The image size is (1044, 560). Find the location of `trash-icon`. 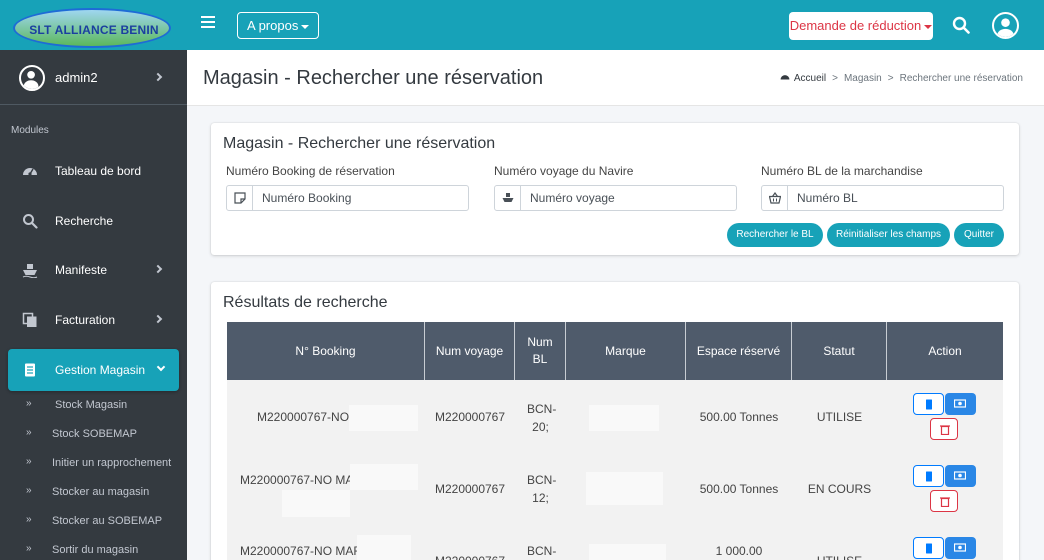

trash-icon is located at coordinates (945, 430).